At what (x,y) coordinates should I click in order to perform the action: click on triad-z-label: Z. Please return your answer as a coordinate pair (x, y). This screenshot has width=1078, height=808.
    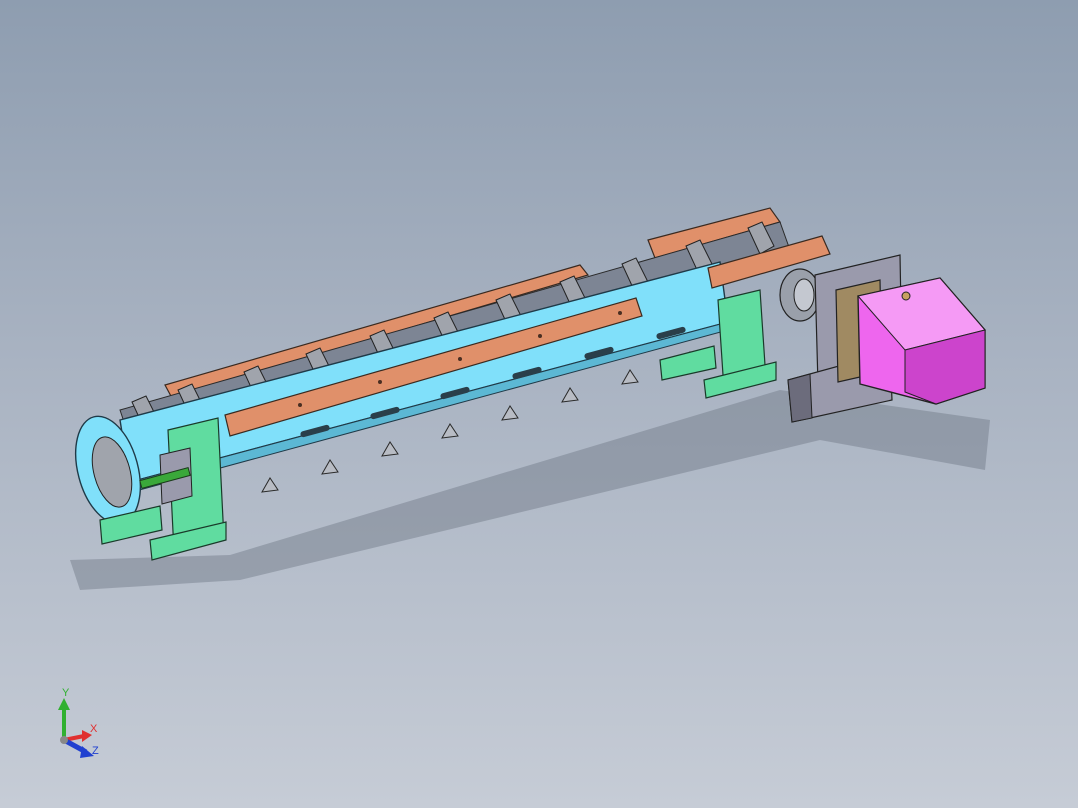
    Looking at the image, I should click on (95, 751).